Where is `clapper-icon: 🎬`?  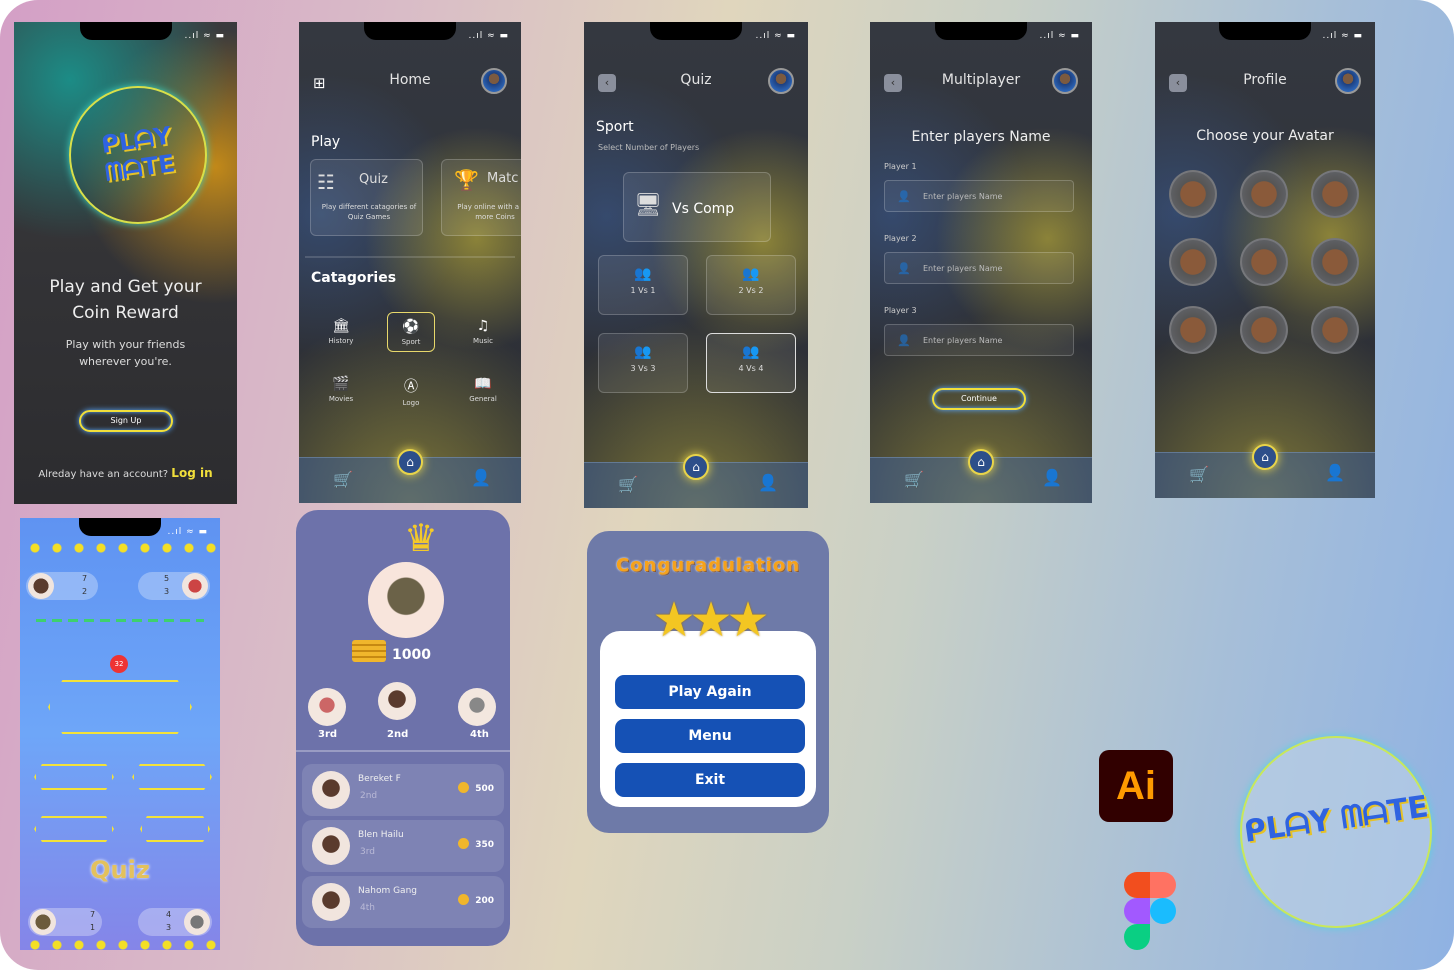 clapper-icon: 🎬 is located at coordinates (341, 384).